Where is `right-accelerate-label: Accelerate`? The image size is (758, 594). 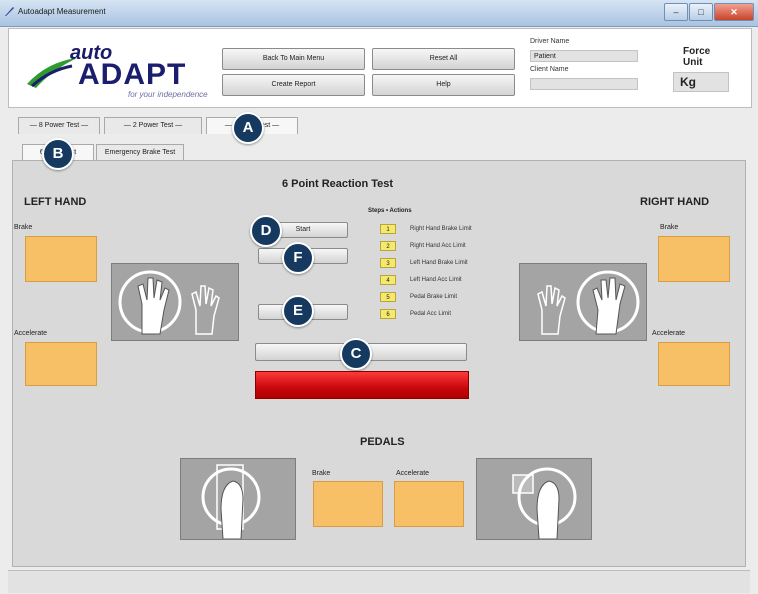
right-accelerate-label: Accelerate is located at coordinates (669, 333).